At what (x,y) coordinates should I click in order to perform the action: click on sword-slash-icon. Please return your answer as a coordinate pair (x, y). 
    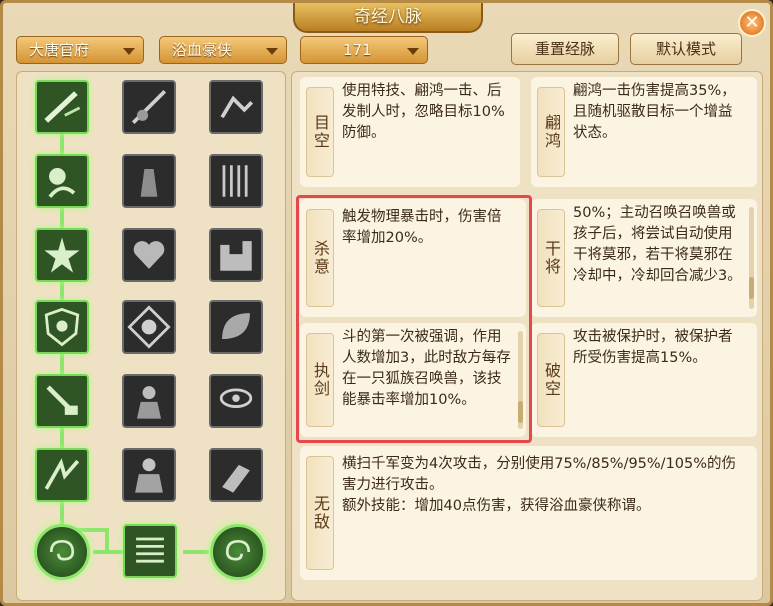
    Looking at the image, I should click on (62, 107).